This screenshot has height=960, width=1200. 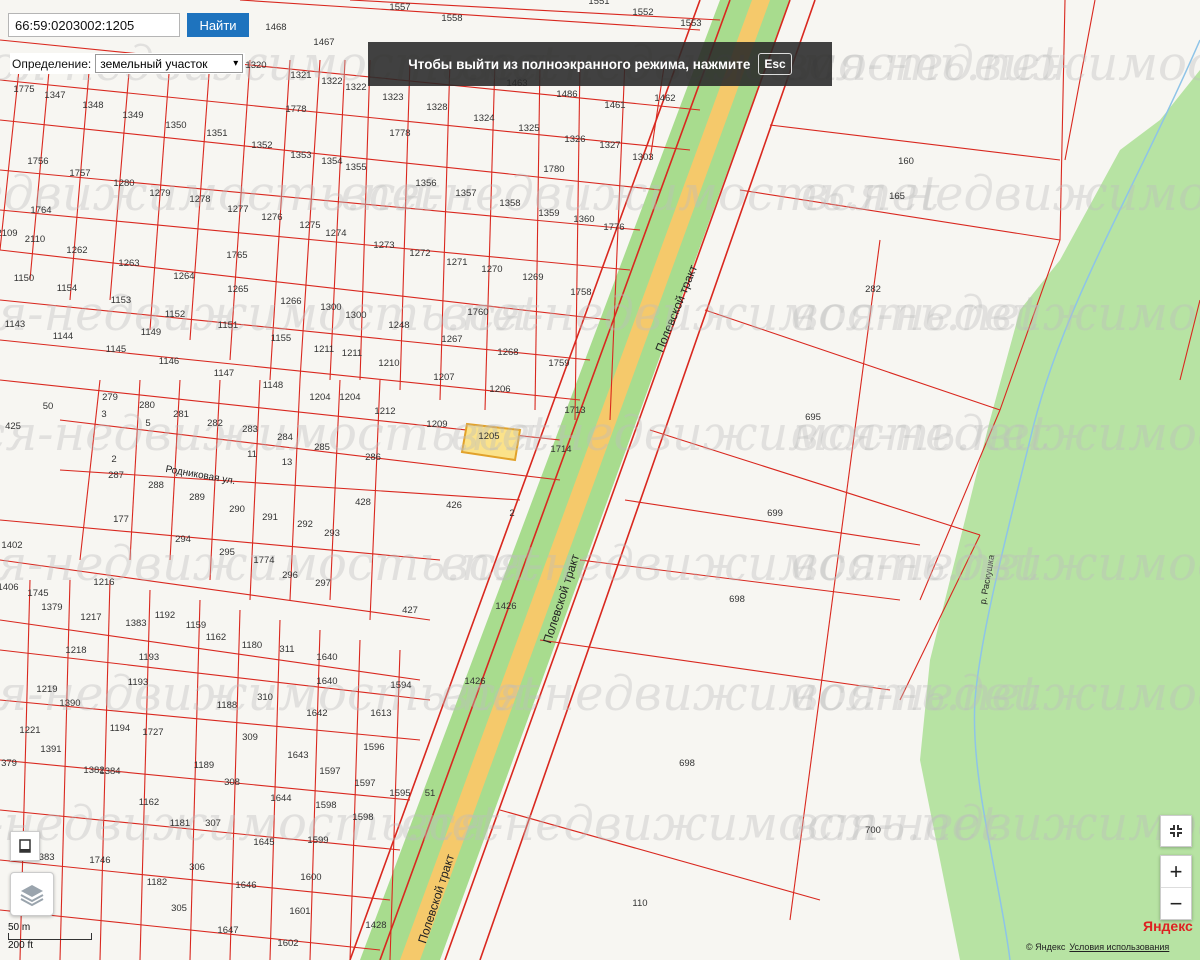 What do you see at coordinates (51, 607) in the screenshot?
I see `parcel-number: 1379` at bounding box center [51, 607].